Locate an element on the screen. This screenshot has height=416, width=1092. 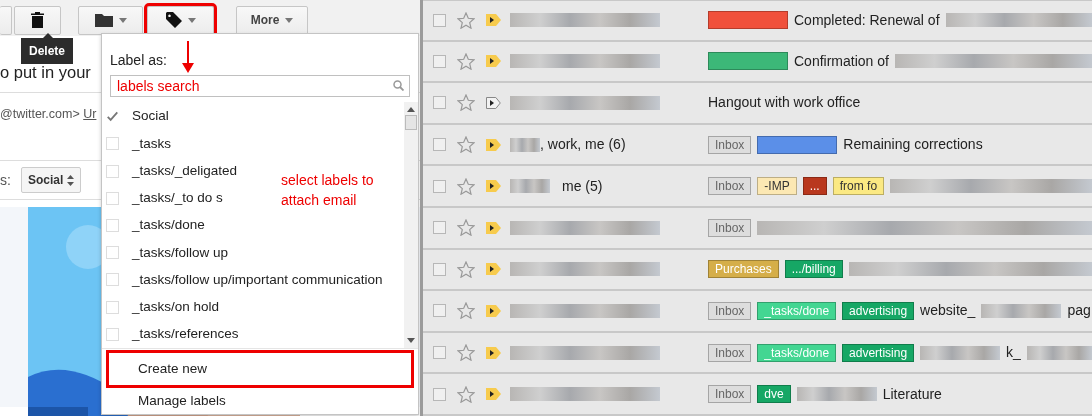
email-subject: Hangout with work office is located at coordinates (784, 103).